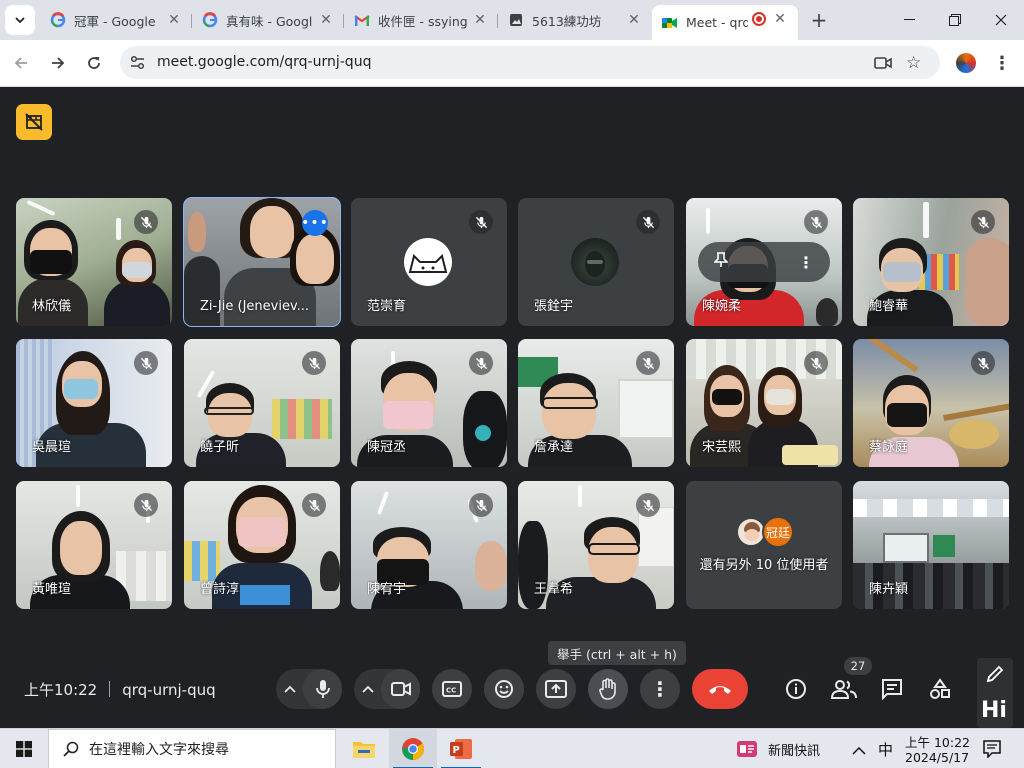 The height and width of the screenshot is (768, 1024). Describe the element at coordinates (931, 262) in the screenshot. I see `participant-tile: 鮑睿華` at that location.